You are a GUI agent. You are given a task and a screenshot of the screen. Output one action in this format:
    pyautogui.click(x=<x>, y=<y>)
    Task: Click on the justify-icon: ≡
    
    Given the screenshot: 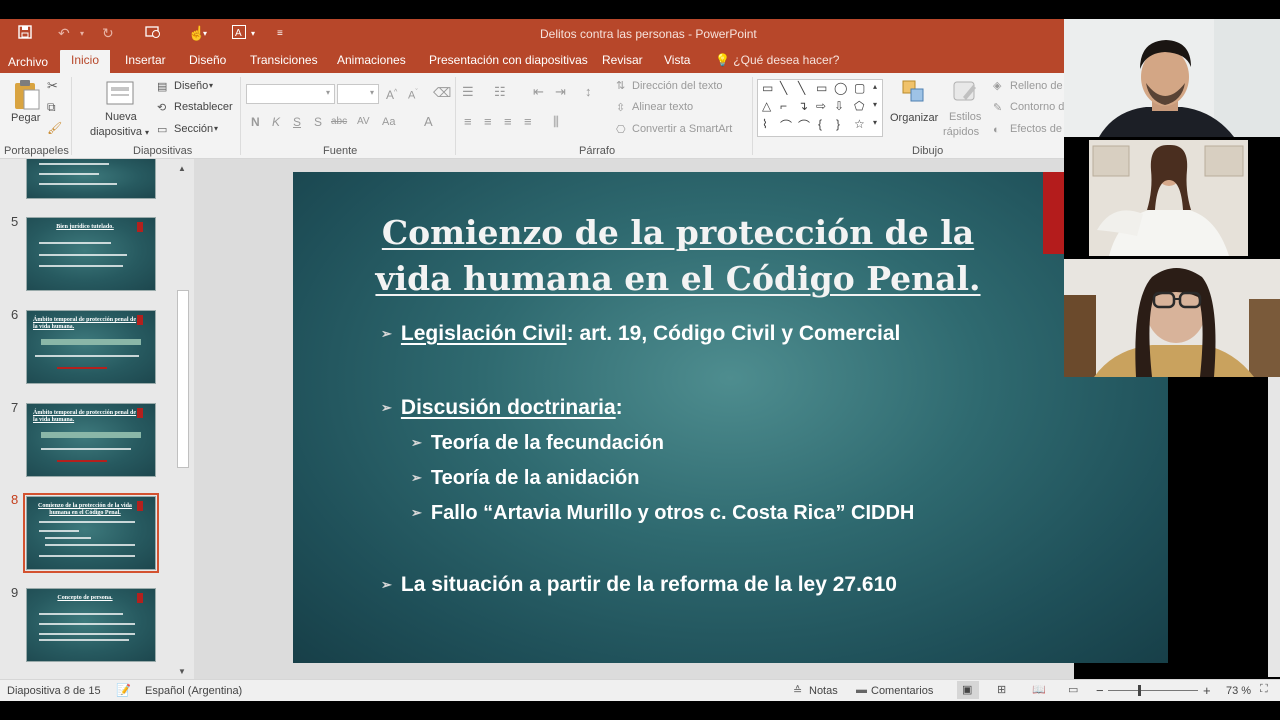 What is the action you would take?
    pyautogui.click(x=528, y=122)
    